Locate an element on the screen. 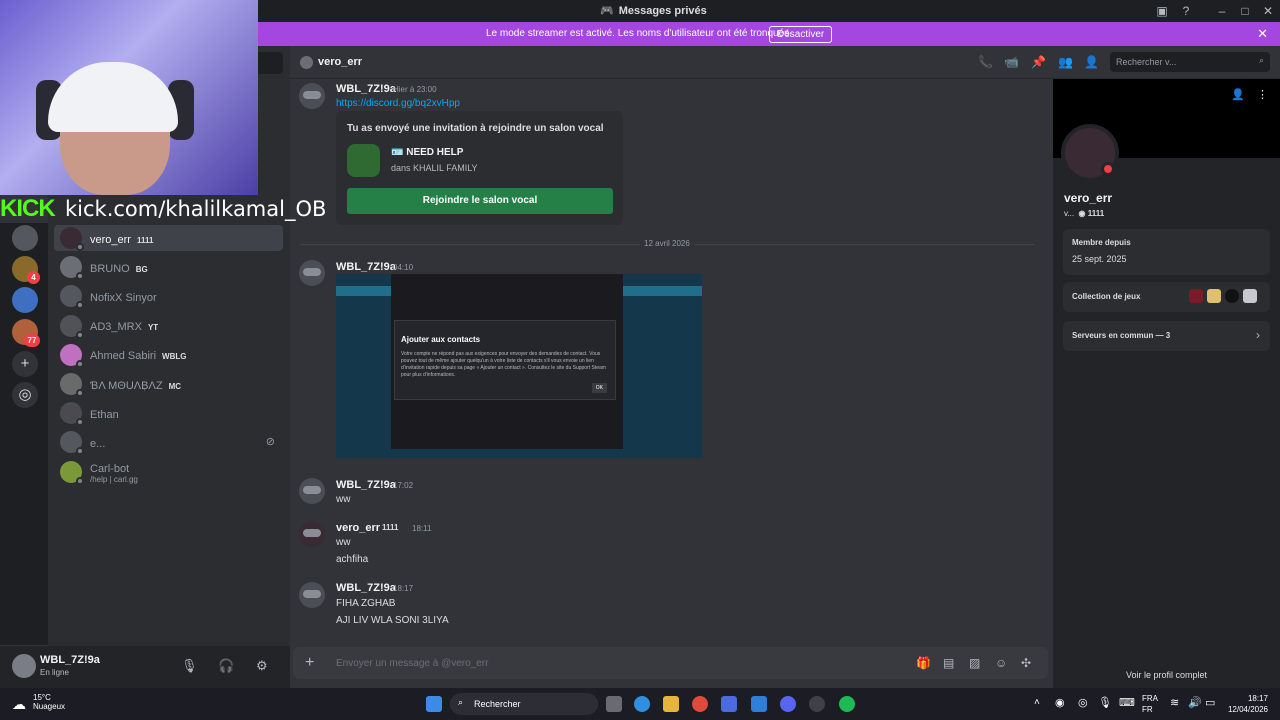  dm-text: NofixX Sinyor is located at coordinates (123, 296).